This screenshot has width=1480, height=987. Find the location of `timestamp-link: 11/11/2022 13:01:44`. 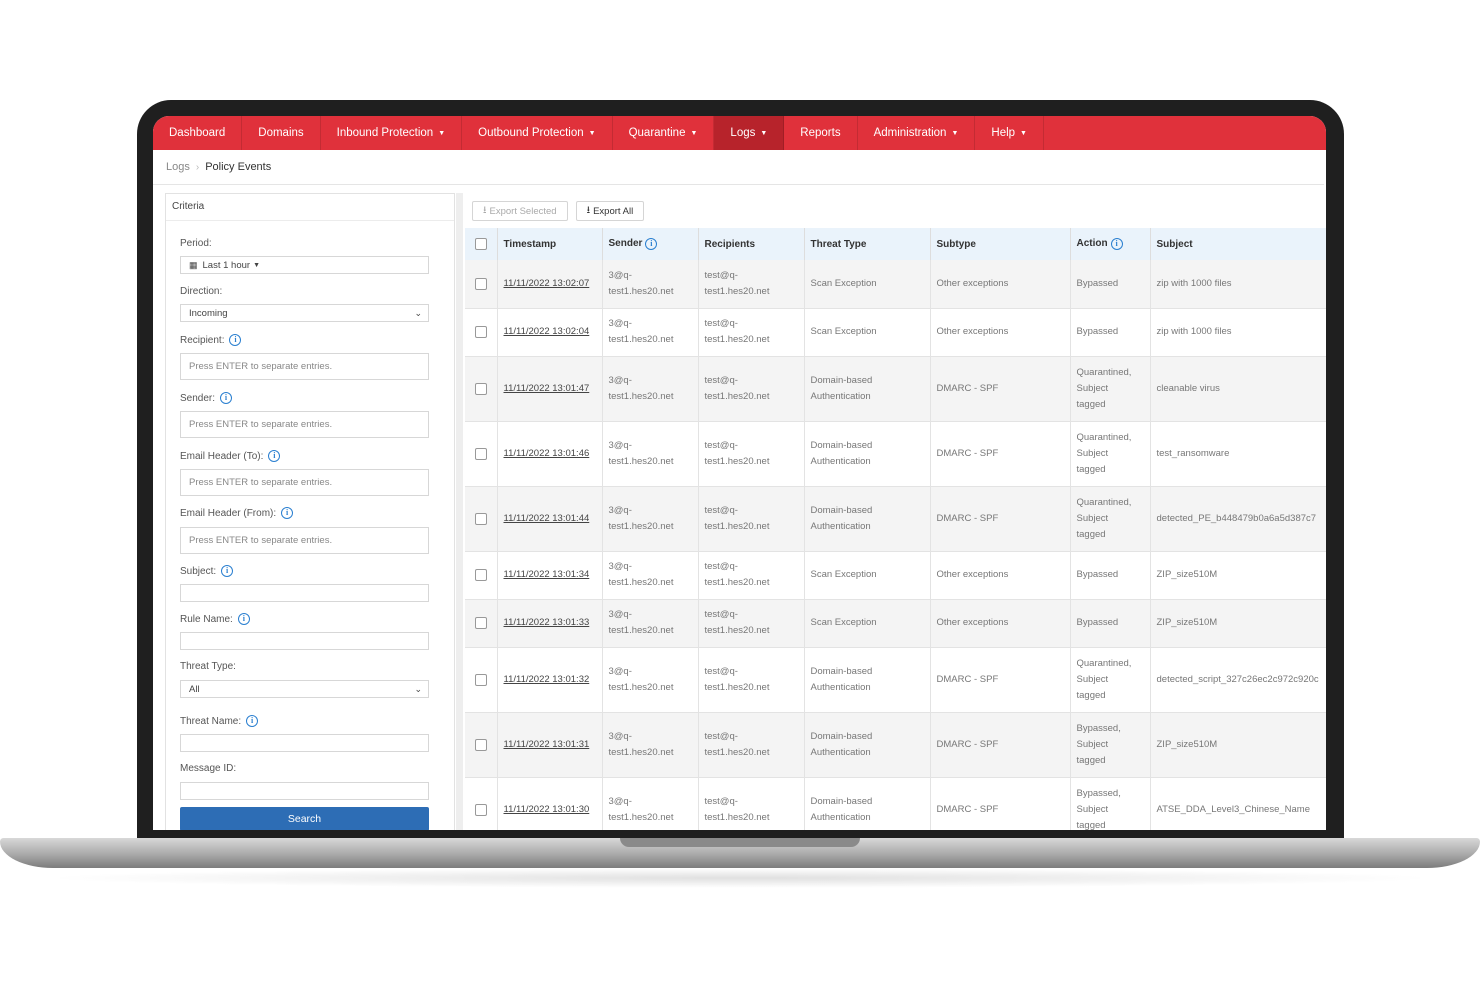

timestamp-link: 11/11/2022 13:01:44 is located at coordinates (547, 518).